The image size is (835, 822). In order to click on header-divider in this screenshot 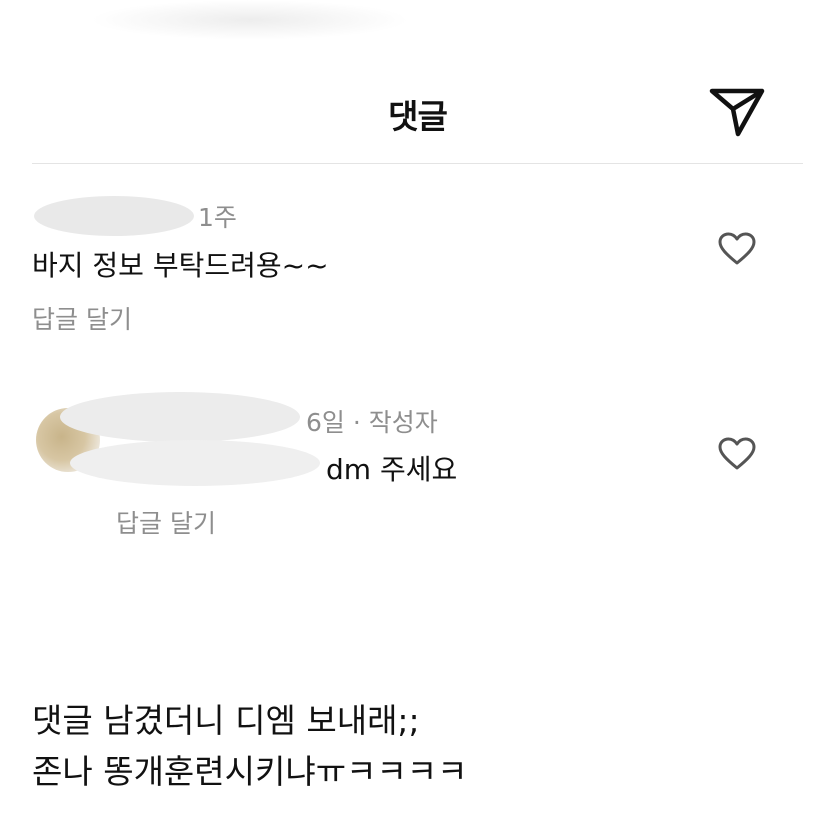, I will do `click(417, 163)`.